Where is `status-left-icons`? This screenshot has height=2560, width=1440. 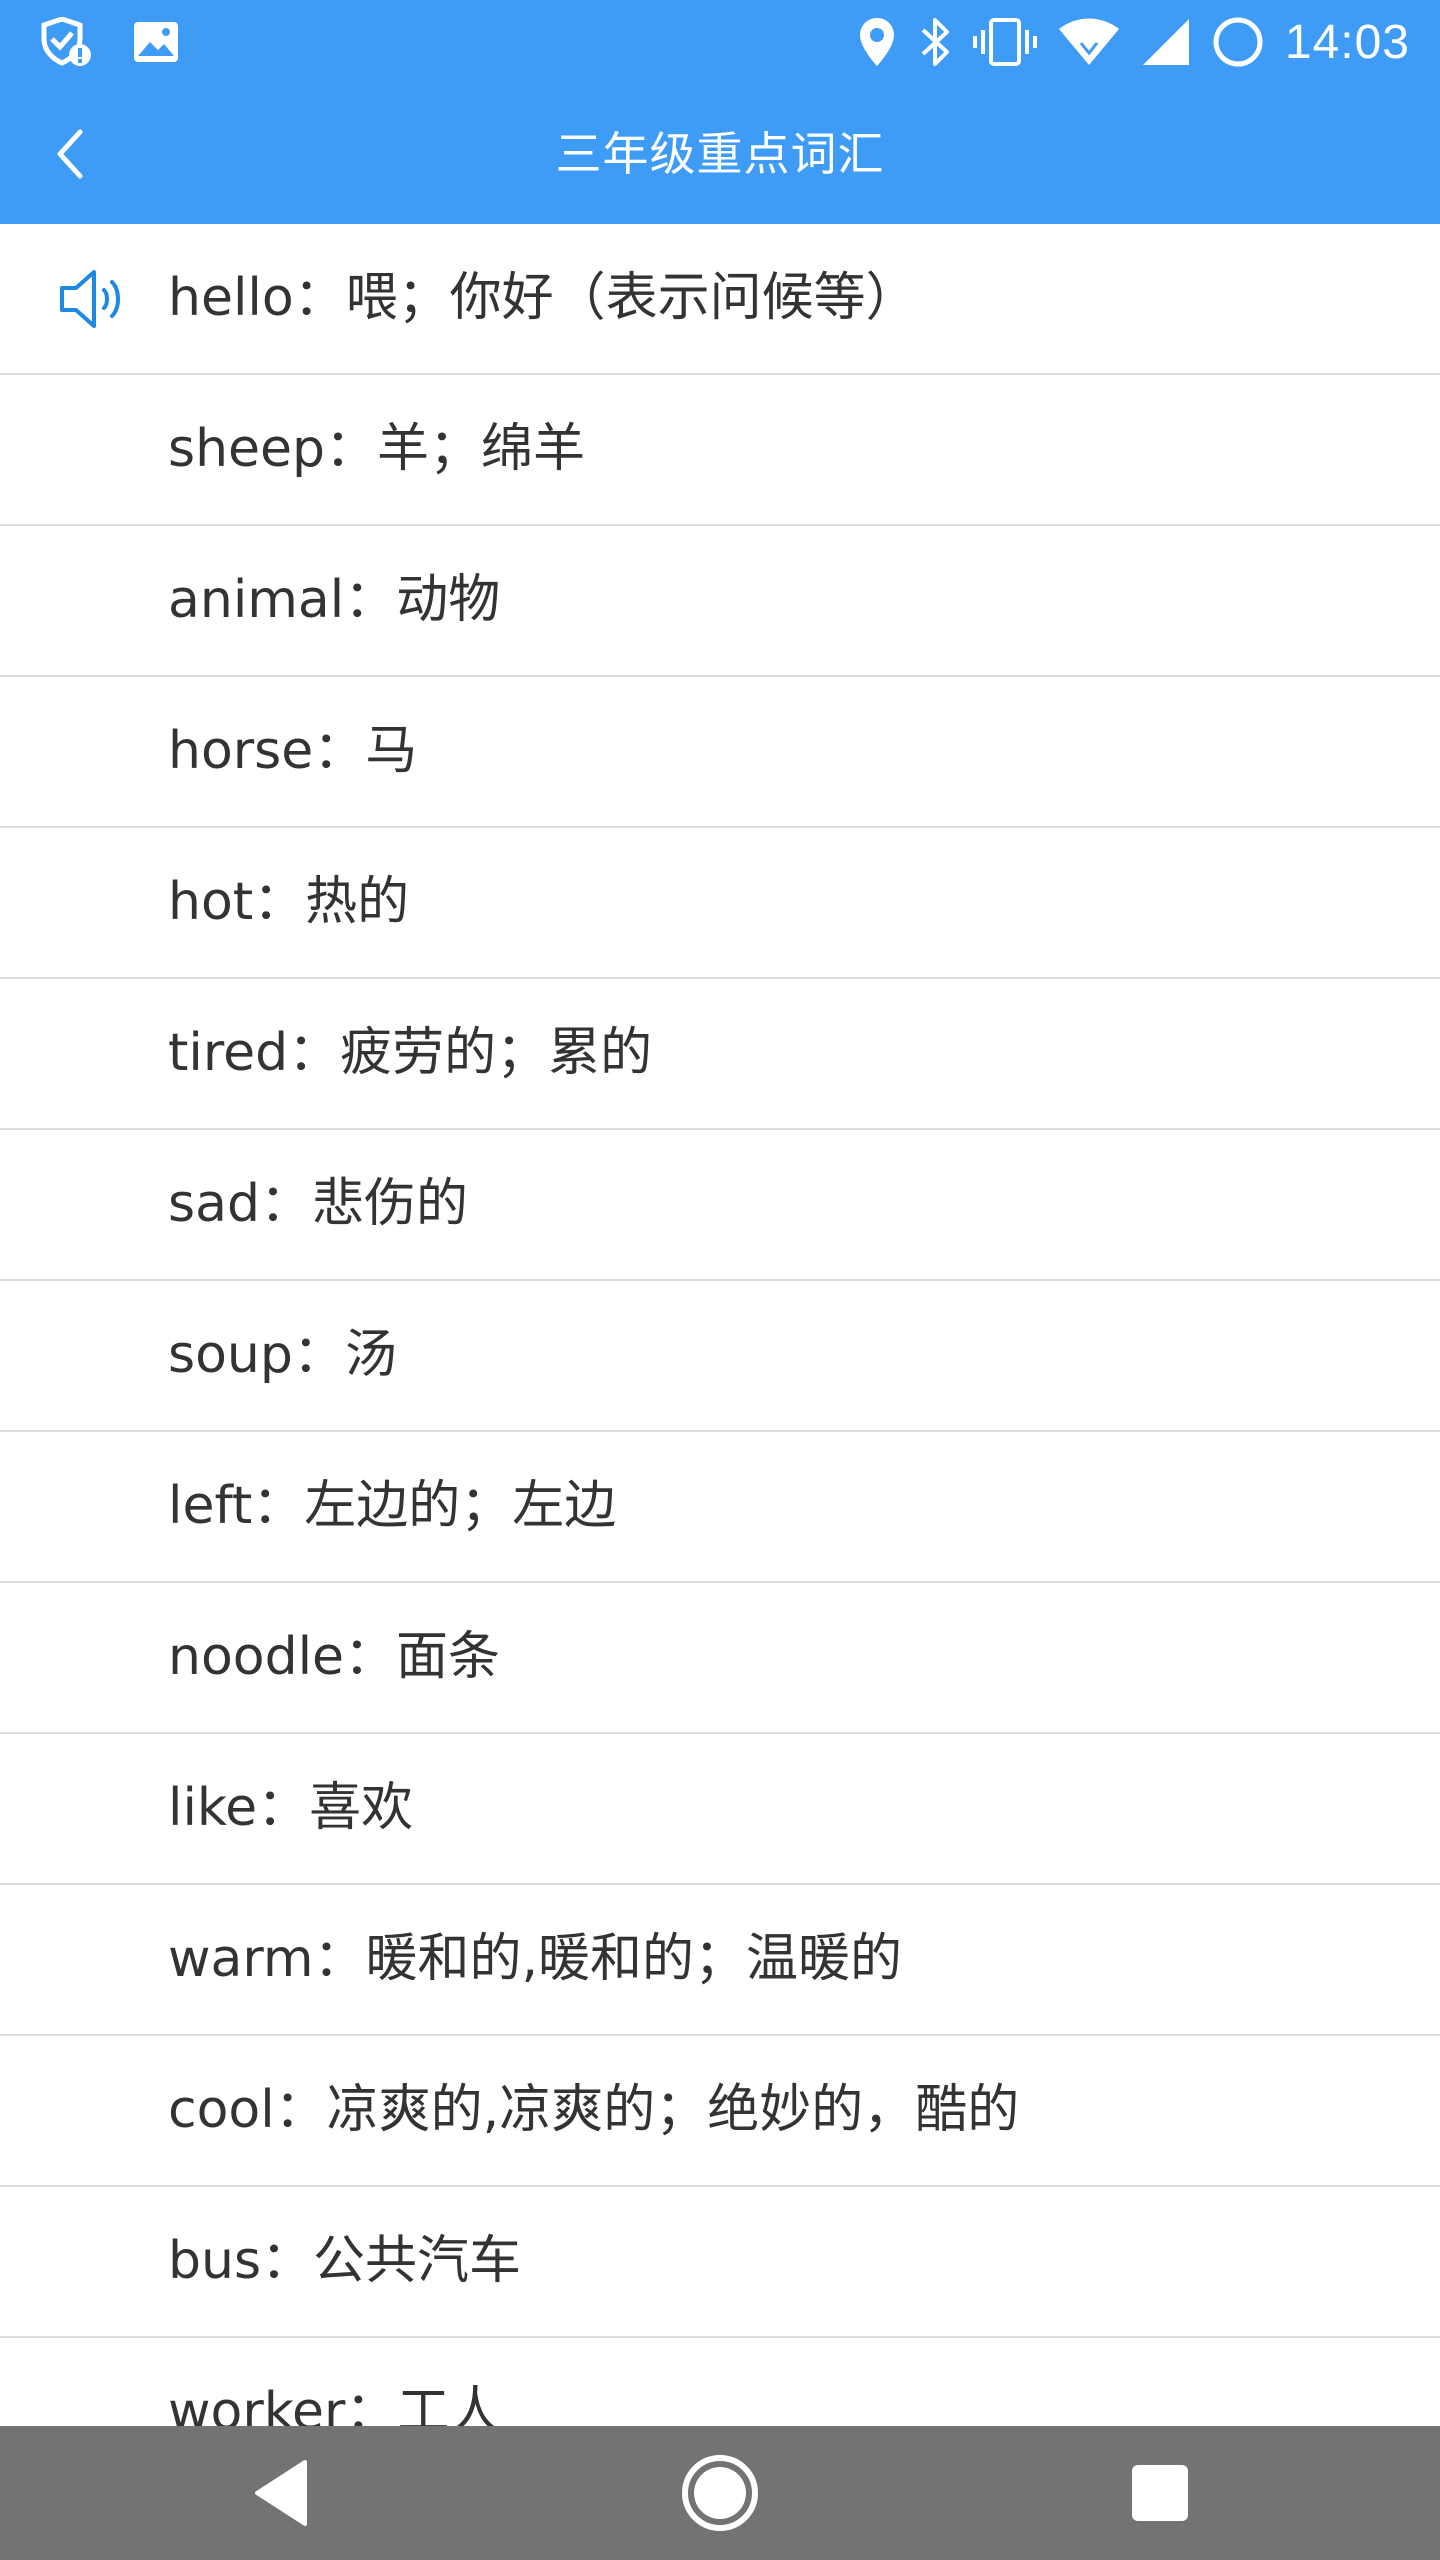 status-left-icons is located at coordinates (109, 41).